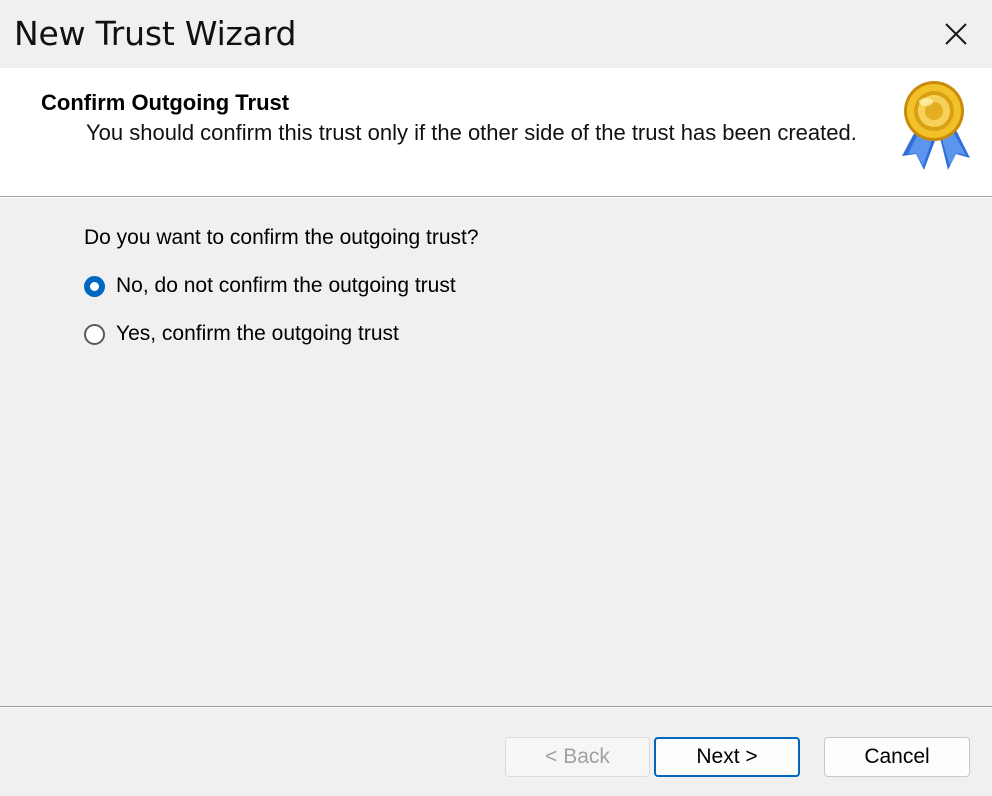 This screenshot has height=796, width=992. I want to click on radio-option-yes-confirm: Yes, confirm the outgoing trust, so click(241, 334).